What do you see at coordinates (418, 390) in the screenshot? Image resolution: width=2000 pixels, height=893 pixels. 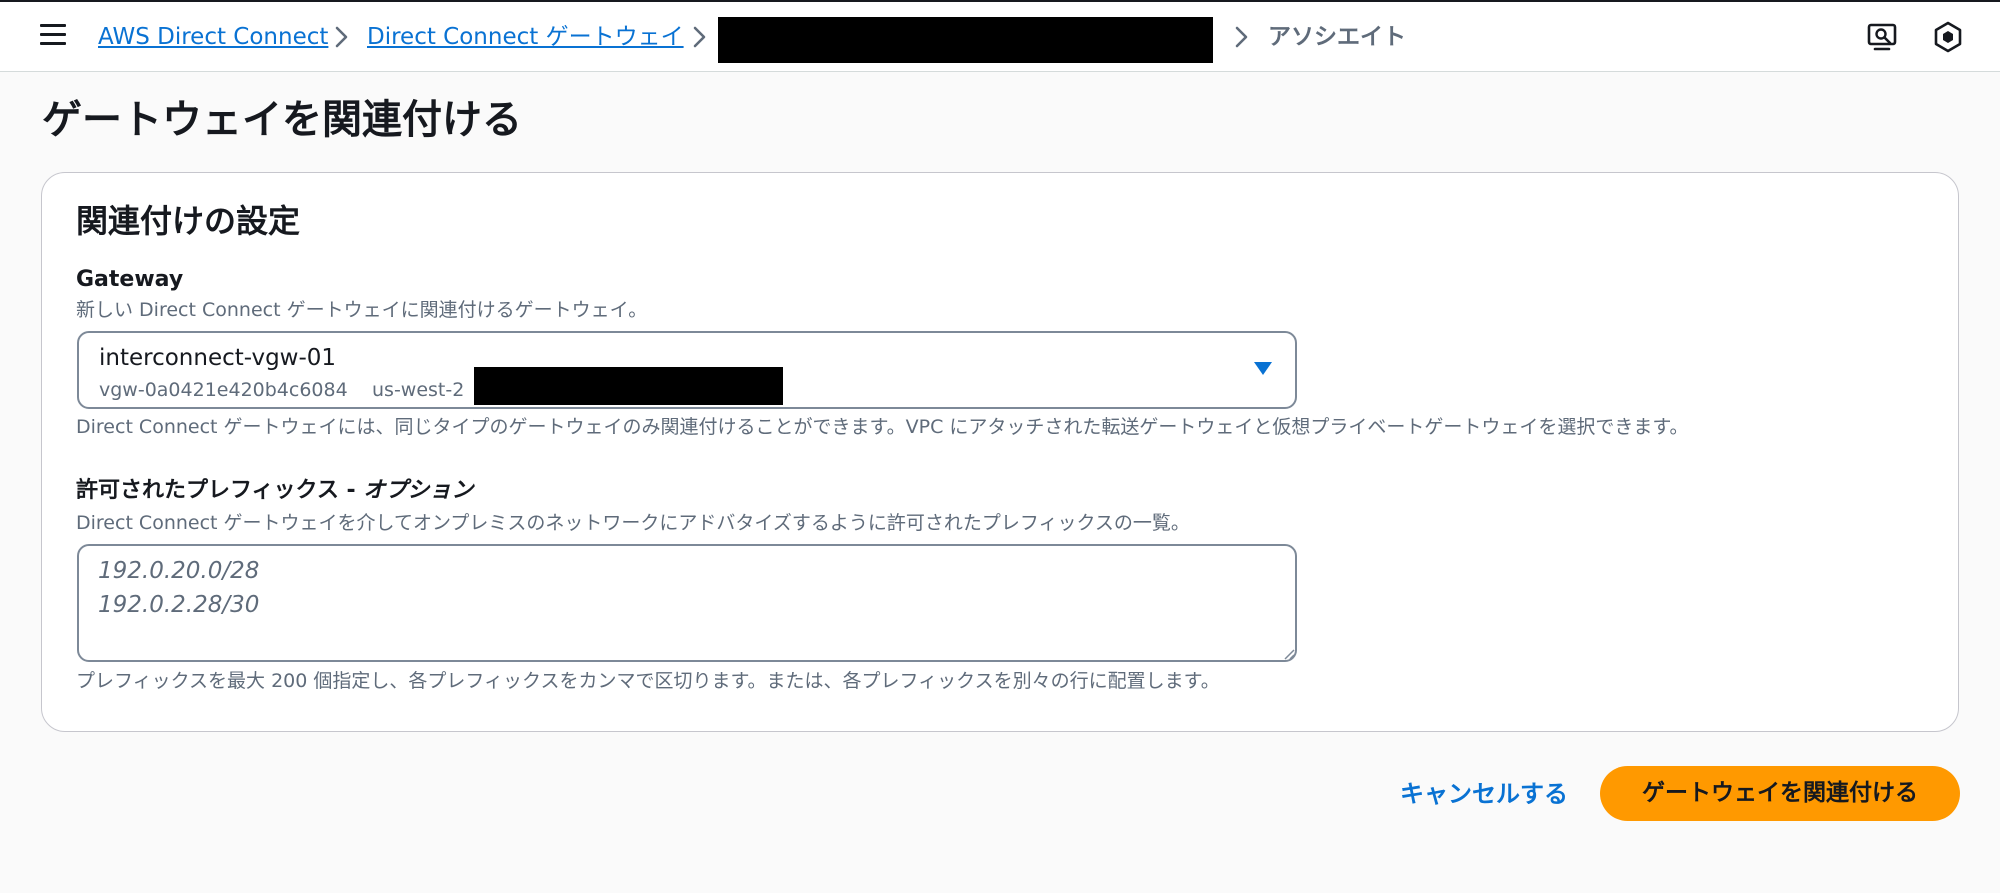 I see `gateway-selected-region: us-west-2` at bounding box center [418, 390].